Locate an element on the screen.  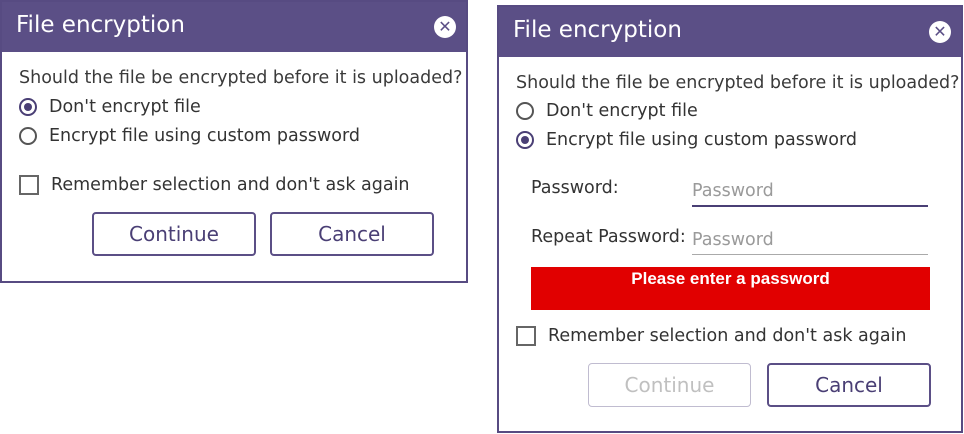
error-message: Please enter a password is located at coordinates (730, 288).